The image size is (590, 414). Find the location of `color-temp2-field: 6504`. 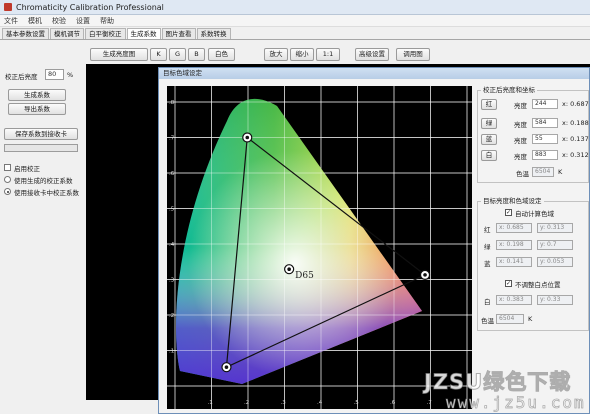

color-temp2-field: 6504 is located at coordinates (510, 319).